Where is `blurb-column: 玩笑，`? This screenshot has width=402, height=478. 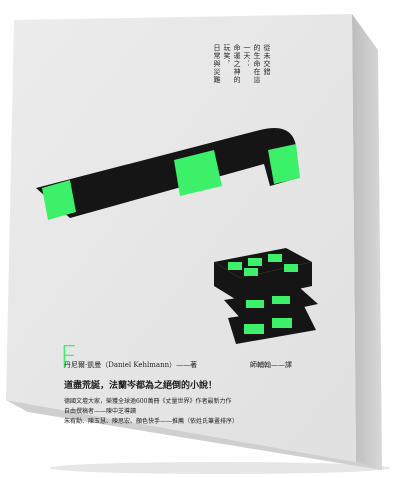
blurb-column: 玩笑， is located at coordinates (227, 56).